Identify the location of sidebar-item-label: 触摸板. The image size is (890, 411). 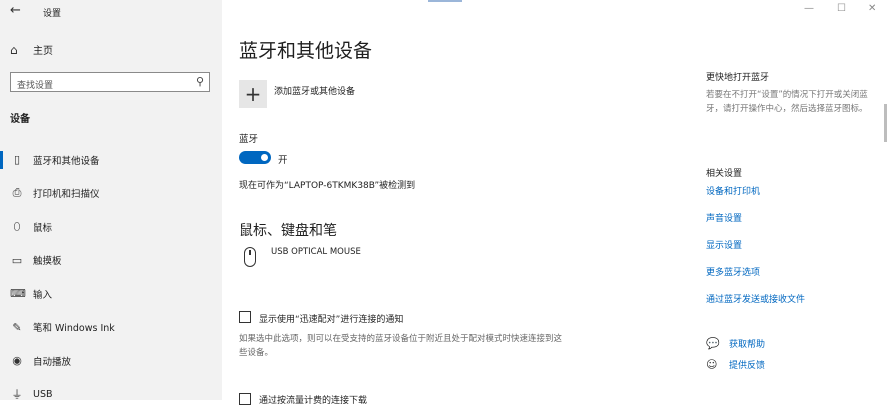
(47, 260).